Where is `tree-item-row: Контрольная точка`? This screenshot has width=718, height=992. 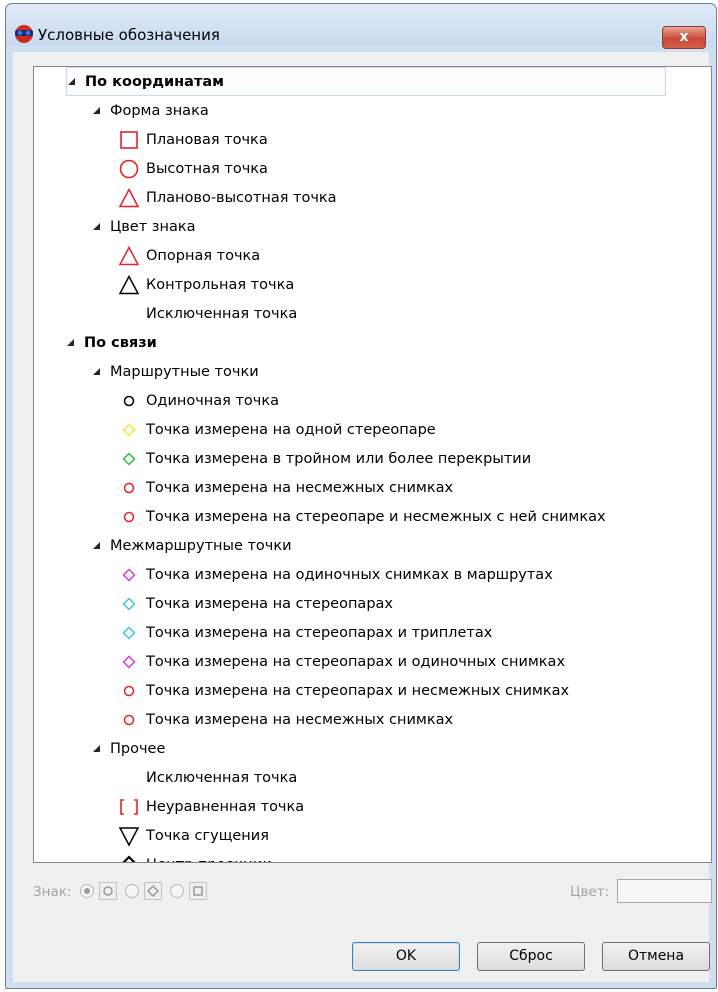 tree-item-row: Контрольная точка is located at coordinates (206, 284).